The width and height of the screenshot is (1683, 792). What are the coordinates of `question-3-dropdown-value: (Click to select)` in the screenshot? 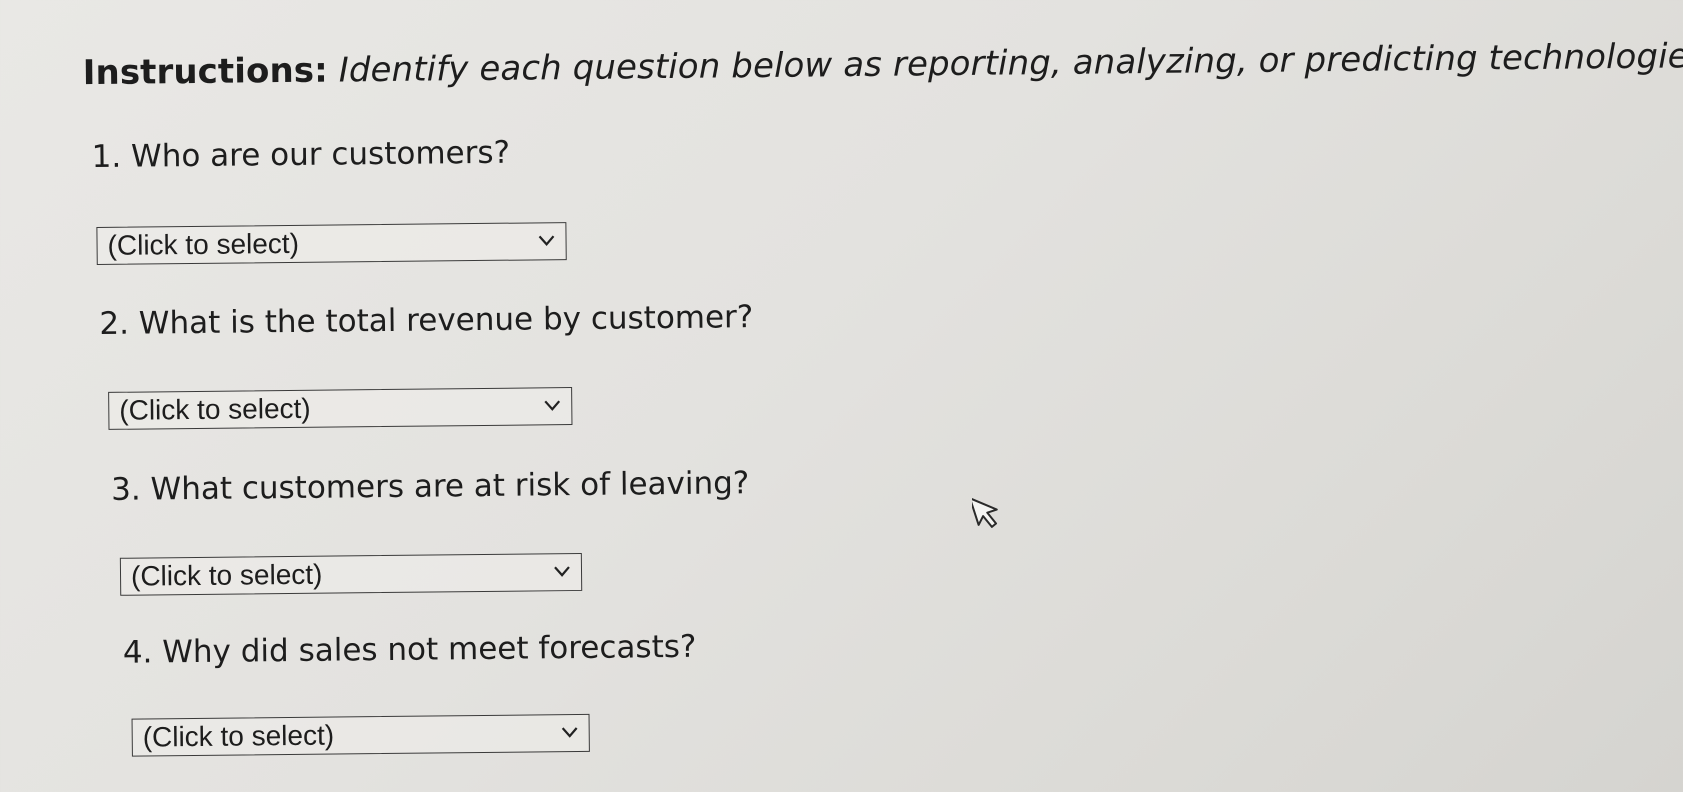 It's located at (226, 575).